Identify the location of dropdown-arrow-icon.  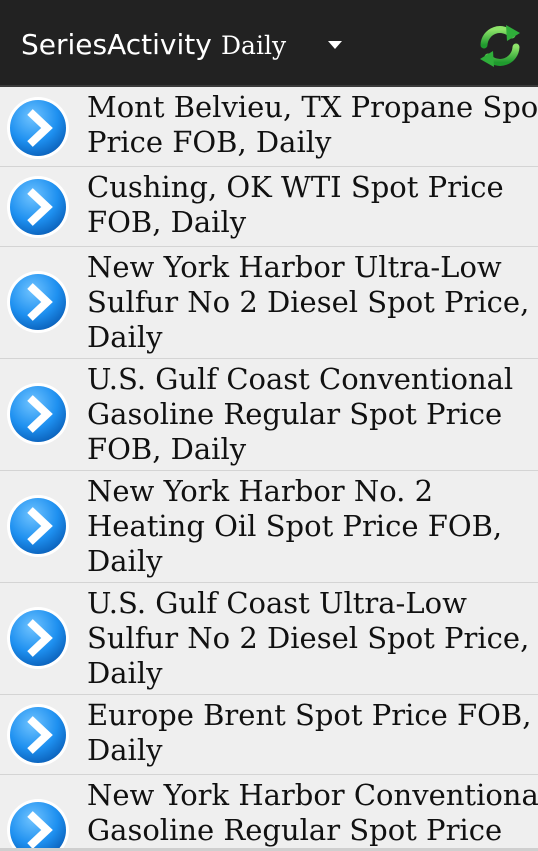
(335, 45).